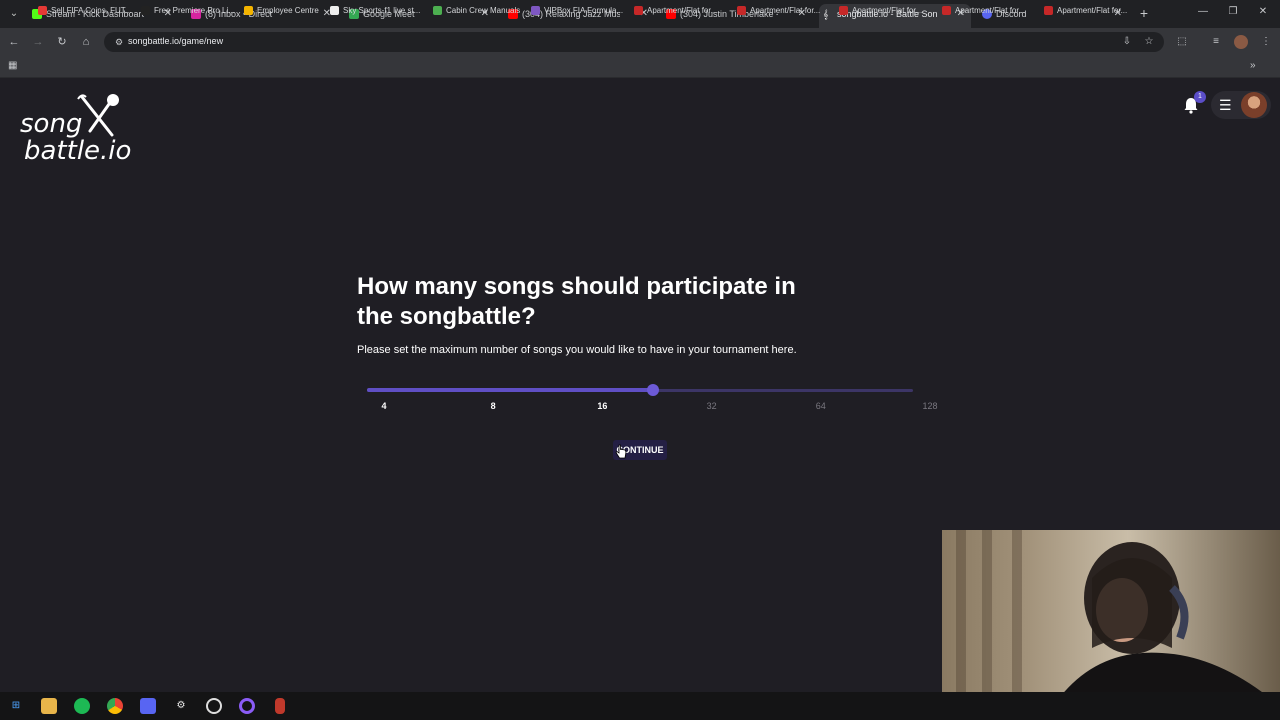 The height and width of the screenshot is (720, 1280). I want to click on slider-mark-32: 32, so click(712, 406).